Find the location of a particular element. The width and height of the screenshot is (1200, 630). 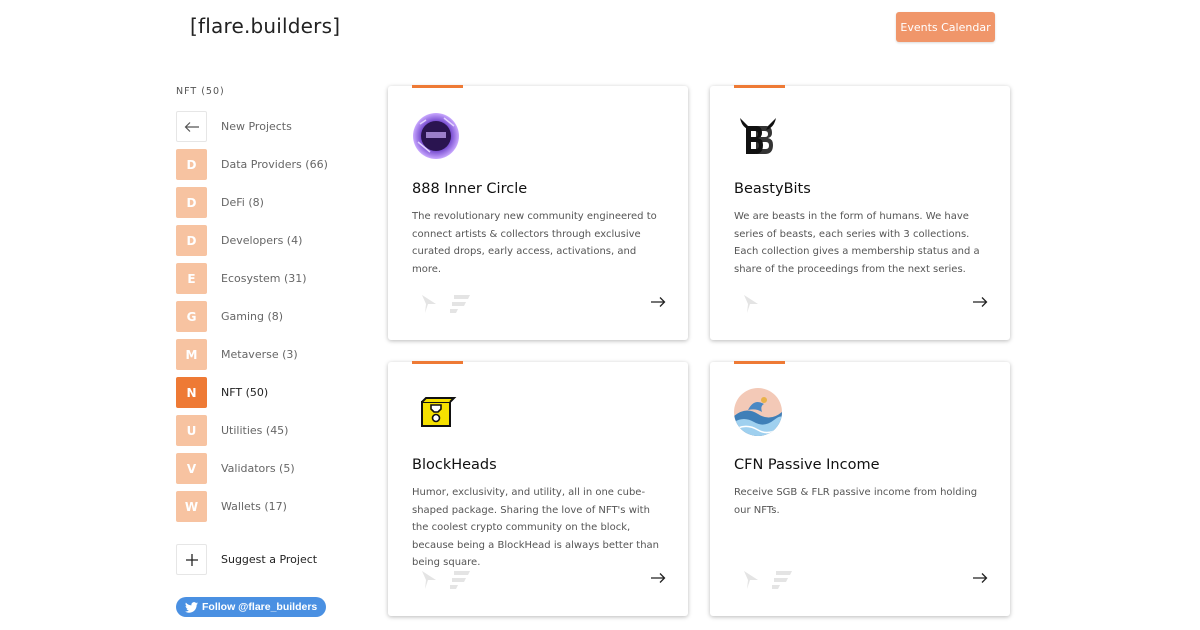

sidebar-item-gaming: G Gaming (8) is located at coordinates (271, 316).